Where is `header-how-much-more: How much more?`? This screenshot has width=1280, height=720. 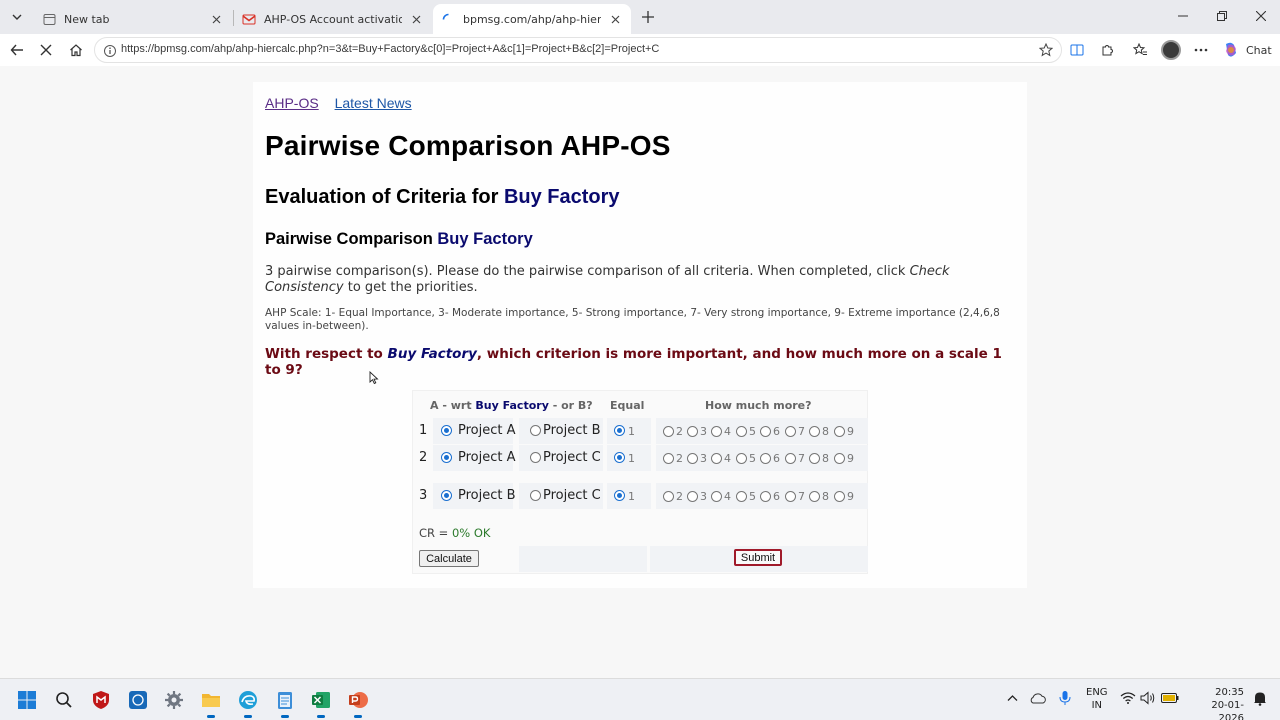 header-how-much-more: How much more? is located at coordinates (758, 405).